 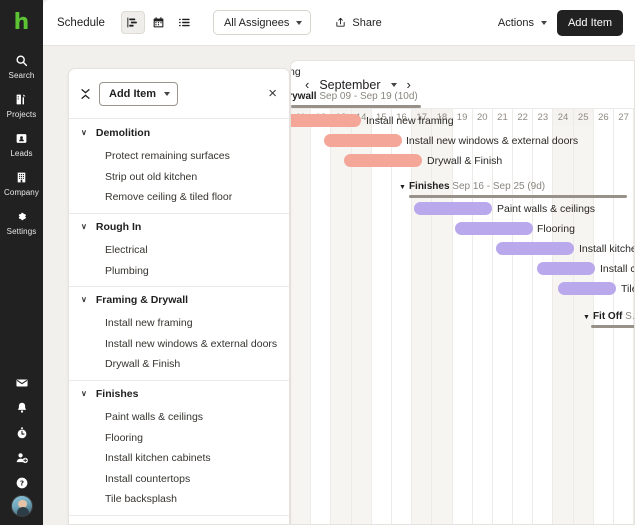 I want to click on share-label: Share, so click(x=367, y=22).